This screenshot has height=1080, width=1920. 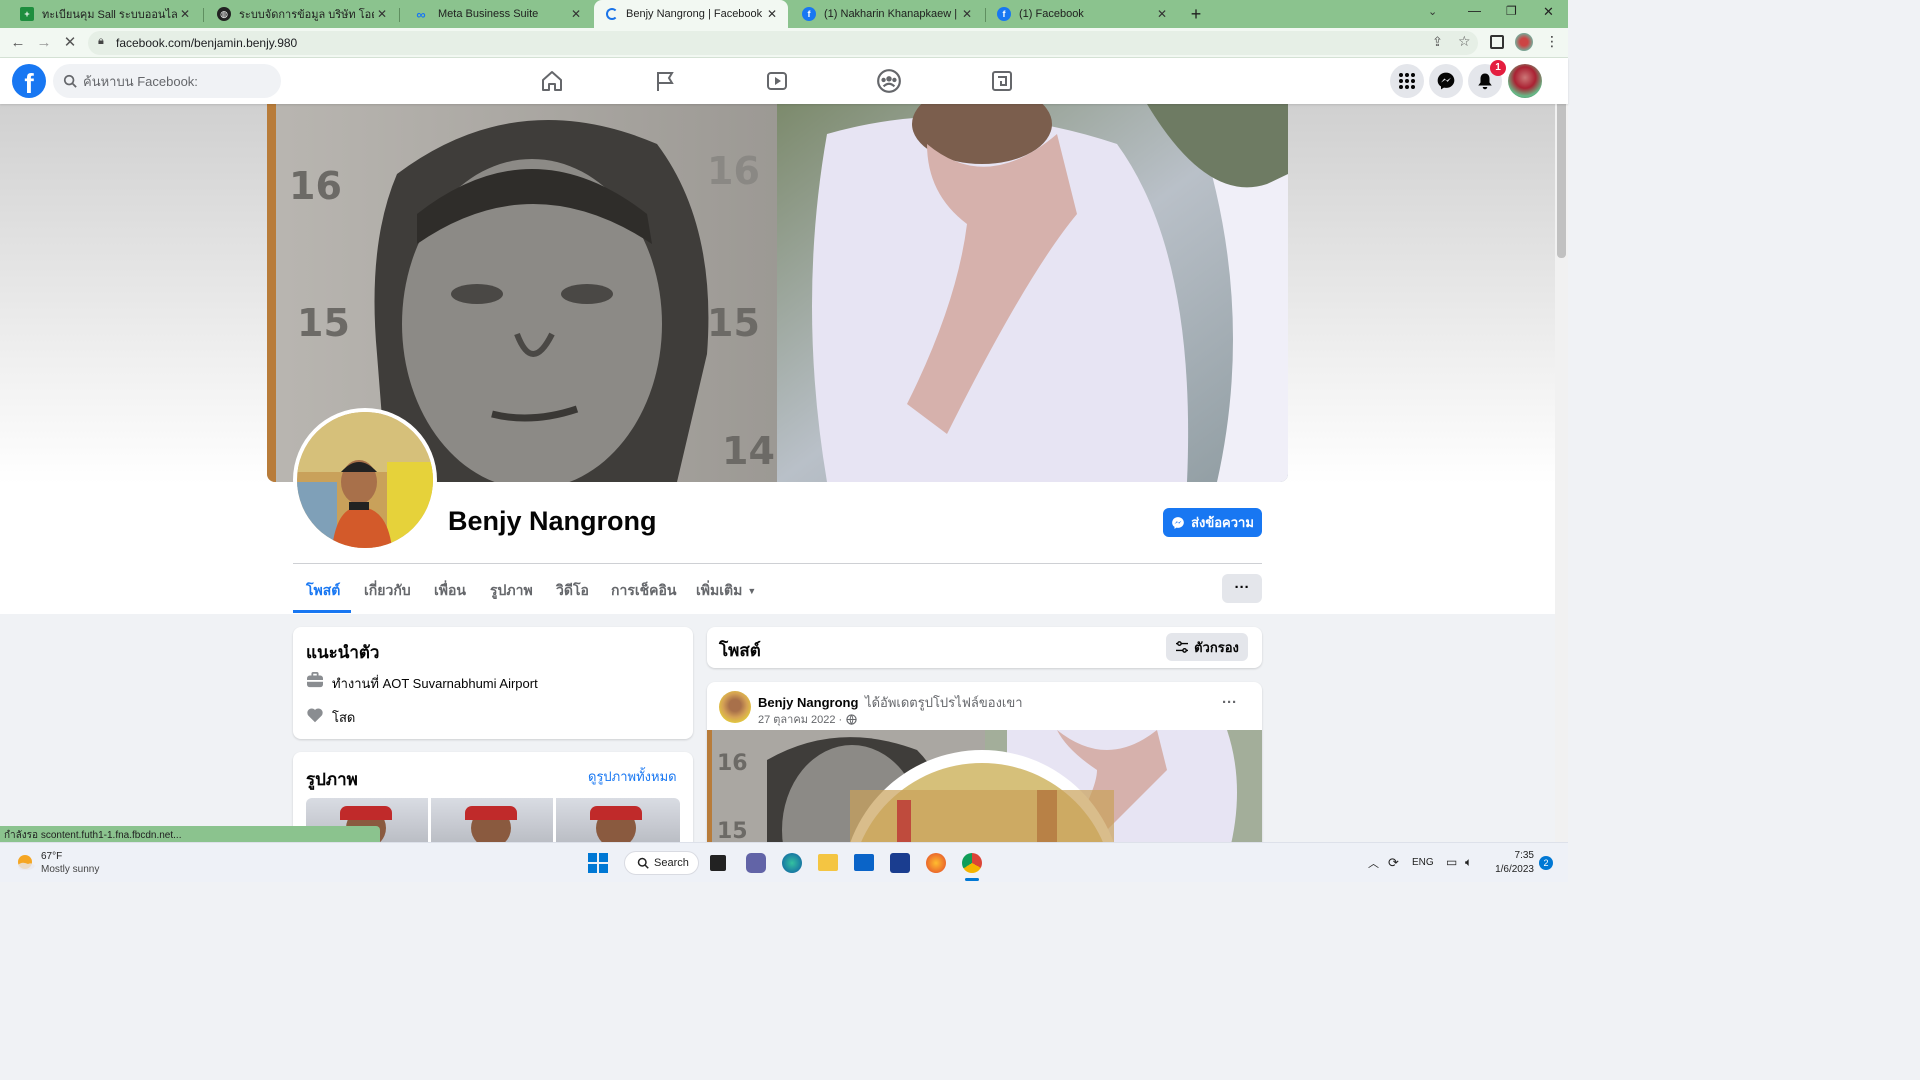 What do you see at coordinates (1004, 14) in the screenshot?
I see `facebook-icon: f` at bounding box center [1004, 14].